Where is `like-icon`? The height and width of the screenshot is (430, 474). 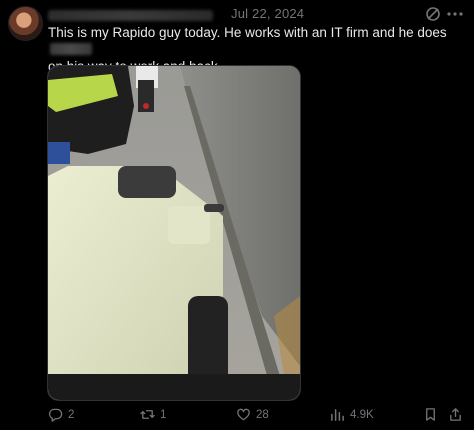 like-icon is located at coordinates (243, 414).